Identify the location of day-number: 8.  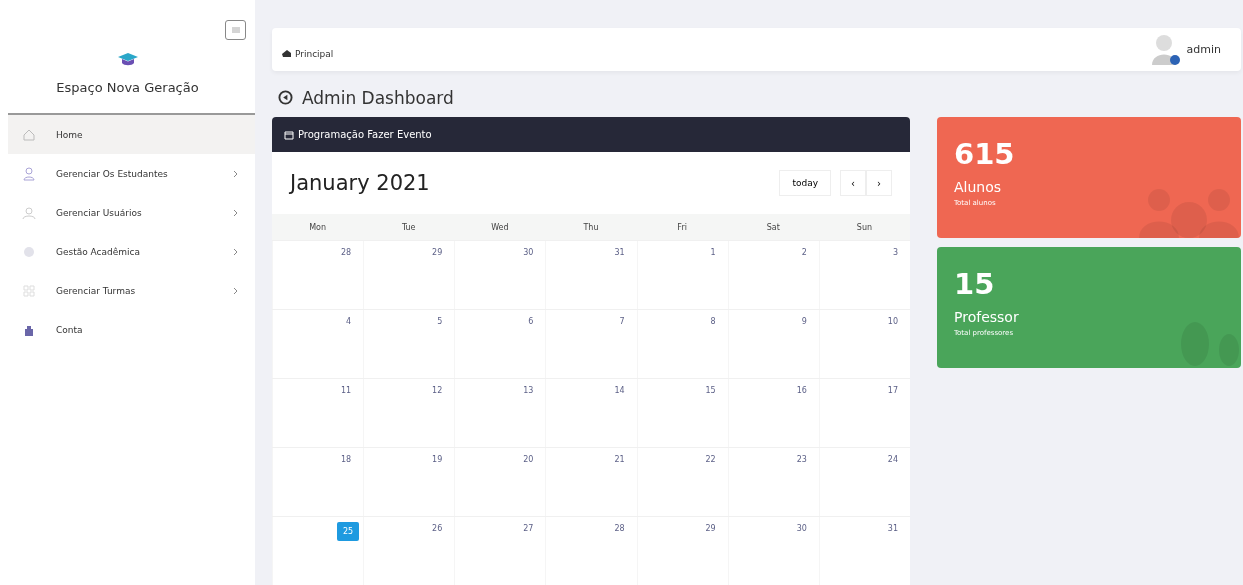
(713, 321).